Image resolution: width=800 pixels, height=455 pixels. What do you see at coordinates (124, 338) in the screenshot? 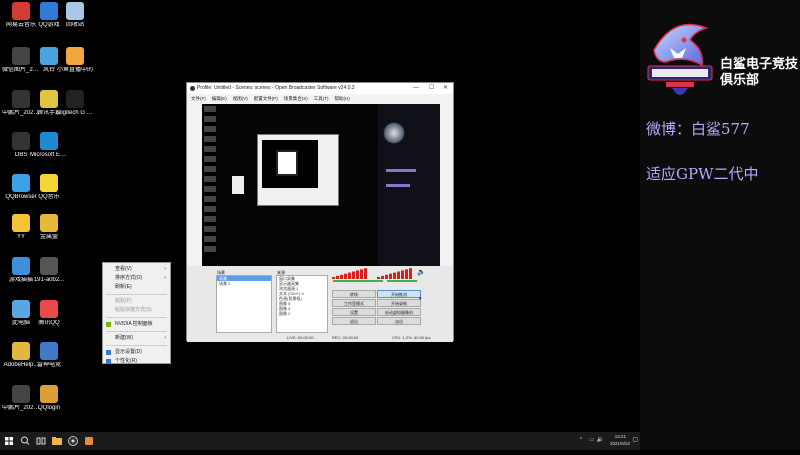
I see `context-menu-item-label: 新建(W)` at bounding box center [124, 338].